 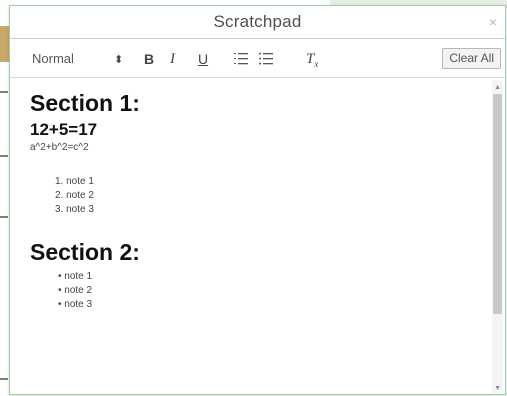 I want to click on scroll-up-icon: ▲, so click(x=497, y=87).